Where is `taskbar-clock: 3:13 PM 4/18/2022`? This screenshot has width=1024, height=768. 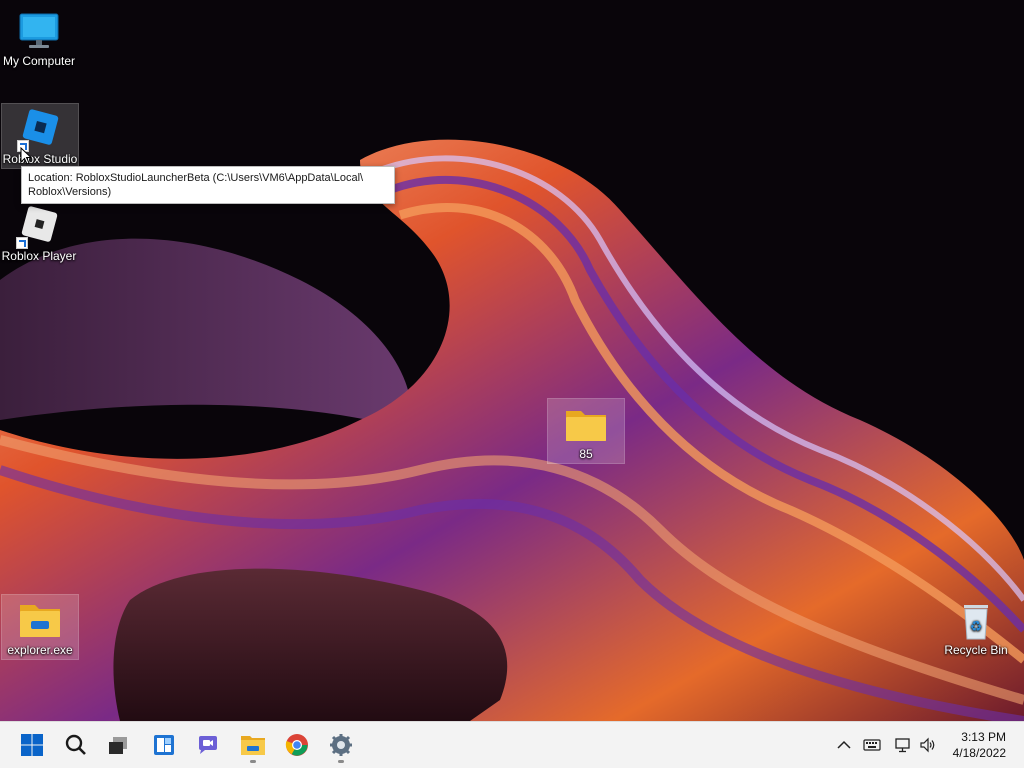 taskbar-clock: 3:13 PM 4/18/2022 is located at coordinates (971, 745).